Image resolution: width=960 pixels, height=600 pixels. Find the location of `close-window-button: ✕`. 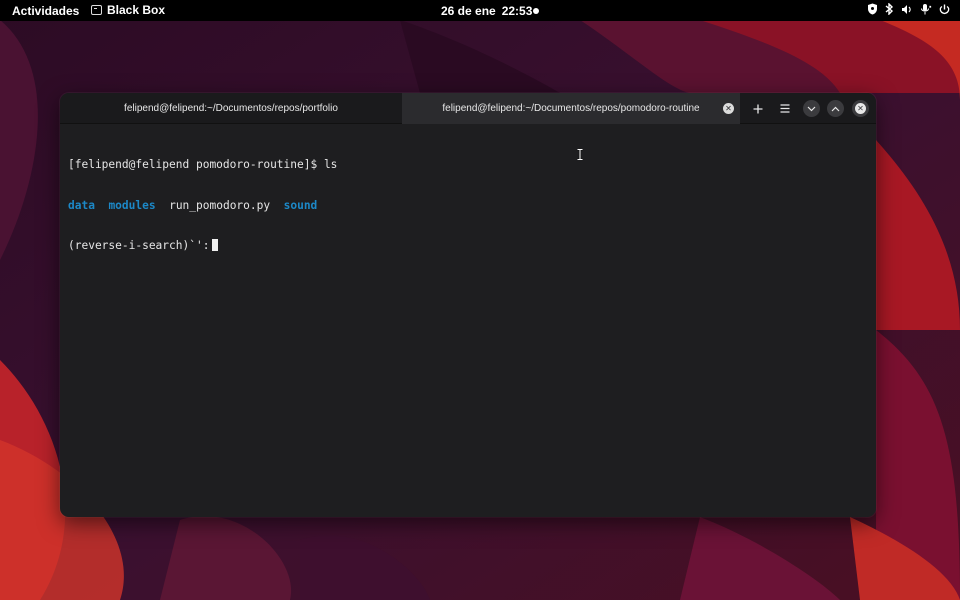

close-window-button: ✕ is located at coordinates (860, 108).